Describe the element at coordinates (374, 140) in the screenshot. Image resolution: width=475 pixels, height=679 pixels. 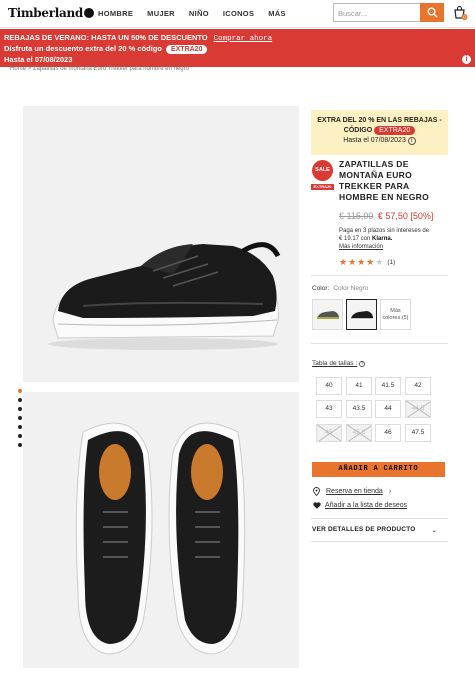
I see `extra-discount-until: Hasta el 07/08/2023` at that location.